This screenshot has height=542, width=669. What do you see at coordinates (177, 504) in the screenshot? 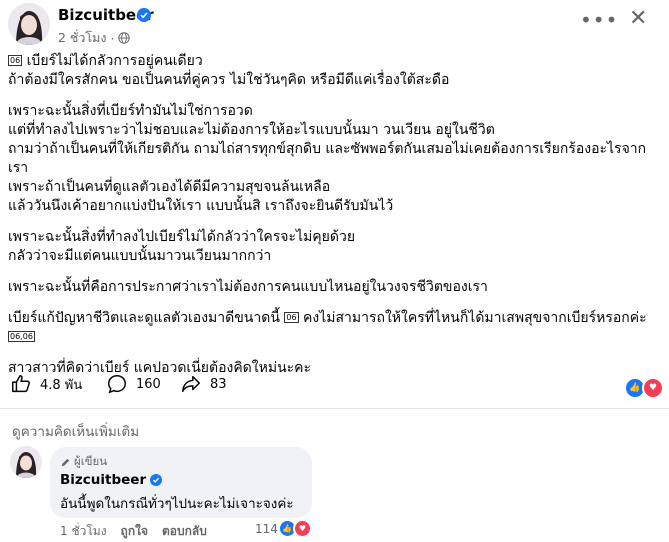
I see `comment-text: อันนี้พูดในกรณีทั่วๆไปนะคะไม่เจาะจงค่ะ` at bounding box center [177, 504].